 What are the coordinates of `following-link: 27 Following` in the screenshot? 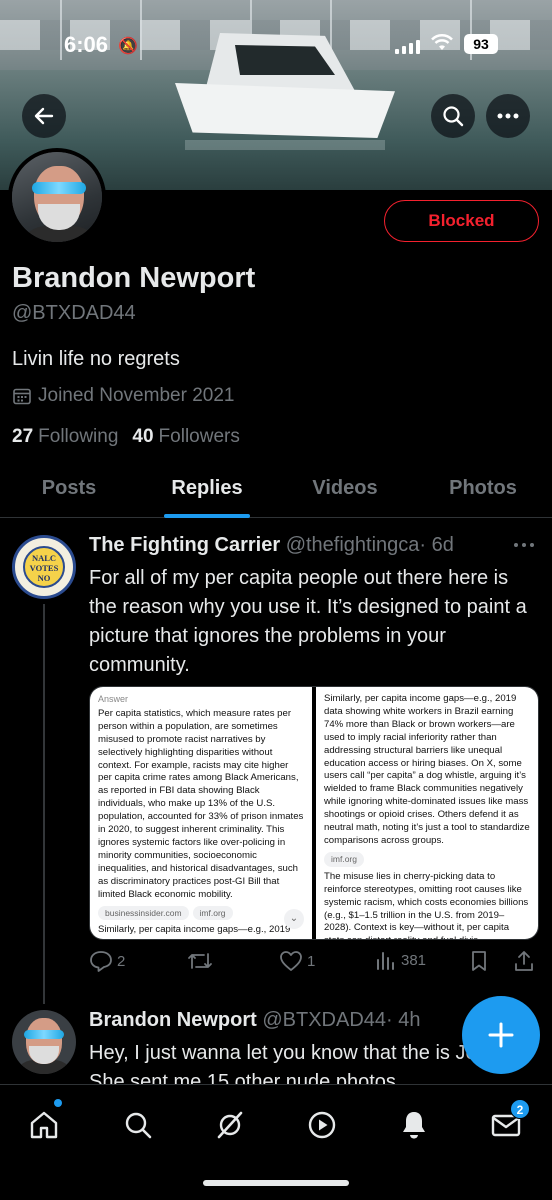 It's located at (65, 437).